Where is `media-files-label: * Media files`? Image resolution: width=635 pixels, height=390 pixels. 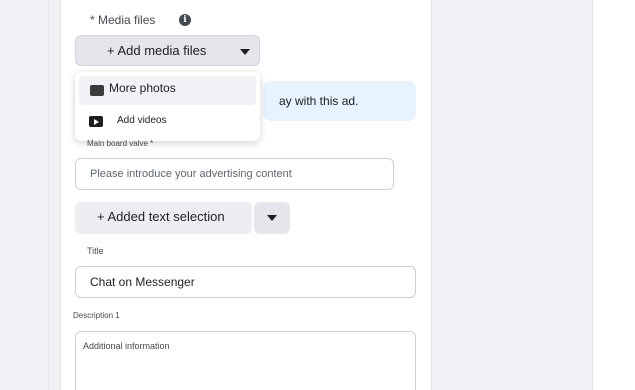
media-files-label: * Media files is located at coordinates (123, 20).